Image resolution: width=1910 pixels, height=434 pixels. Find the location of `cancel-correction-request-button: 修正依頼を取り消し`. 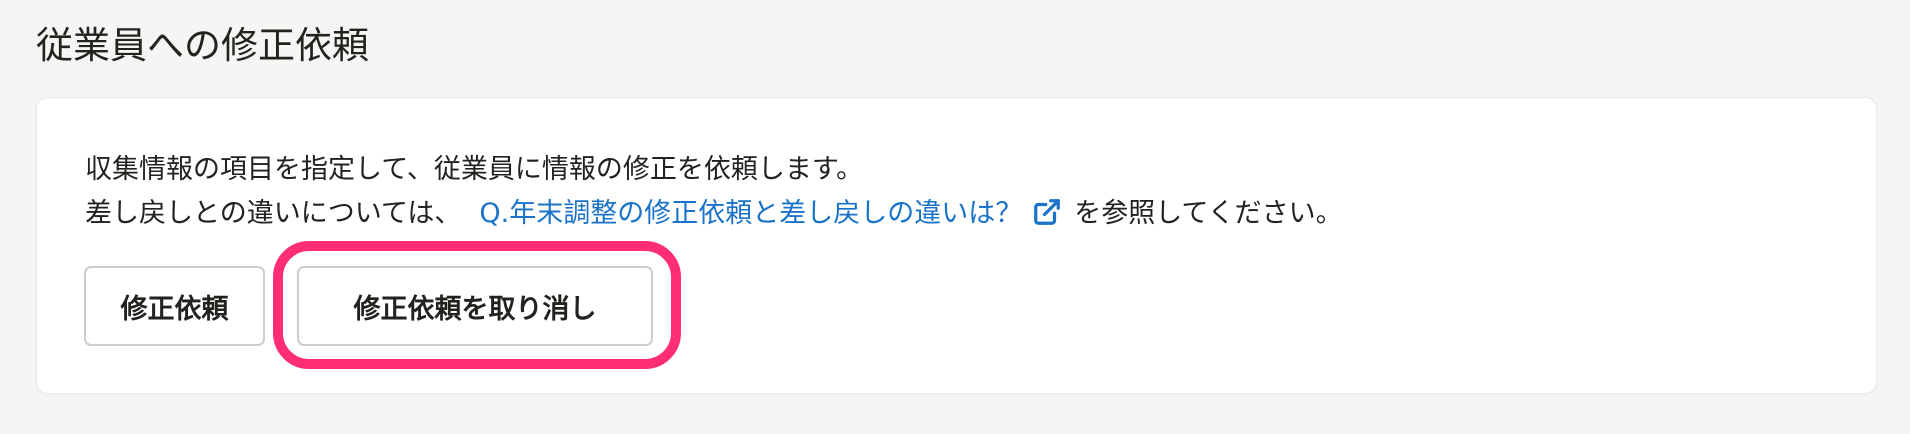

cancel-correction-request-button: 修正依頼を取り消し is located at coordinates (475, 306).